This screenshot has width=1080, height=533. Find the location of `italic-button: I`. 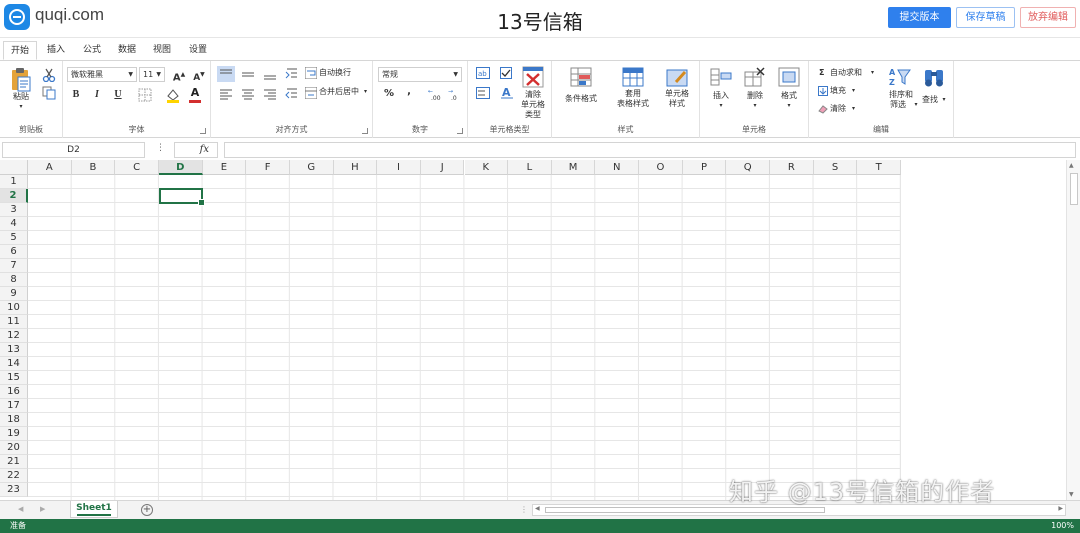

italic-button: I is located at coordinates (97, 95).